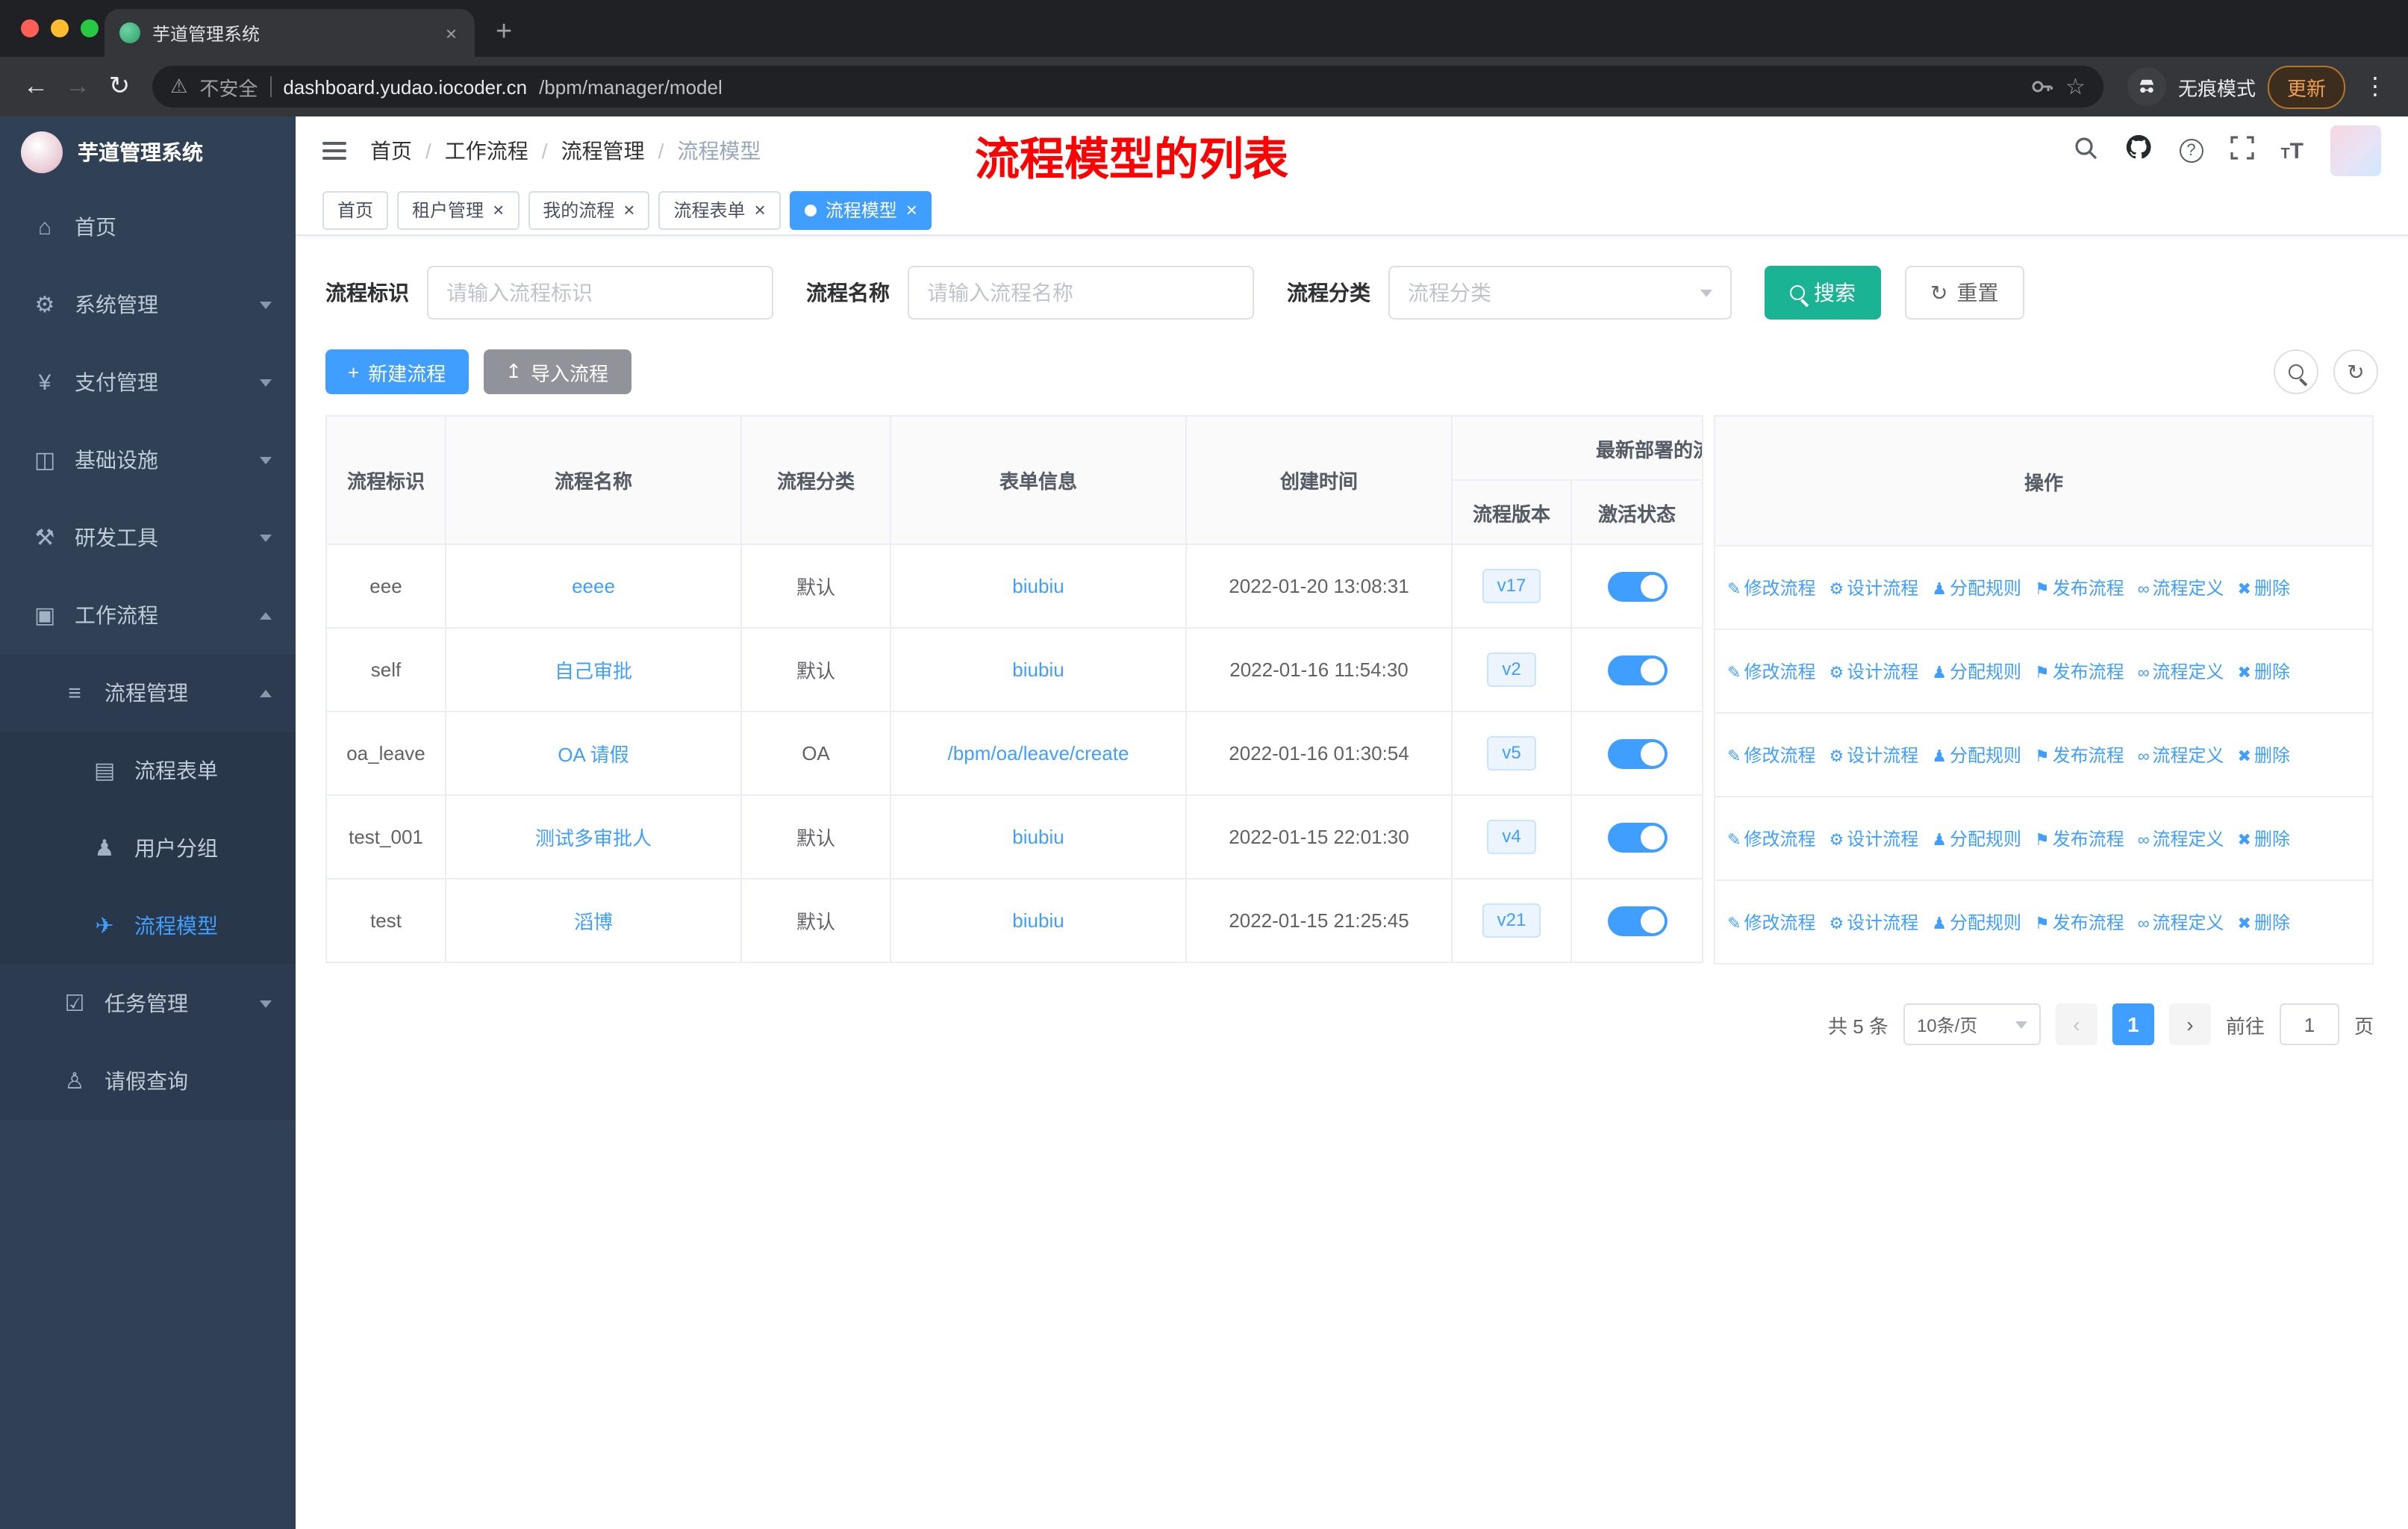  Describe the element at coordinates (1081, 293) in the screenshot. I see `process-name-input` at that location.